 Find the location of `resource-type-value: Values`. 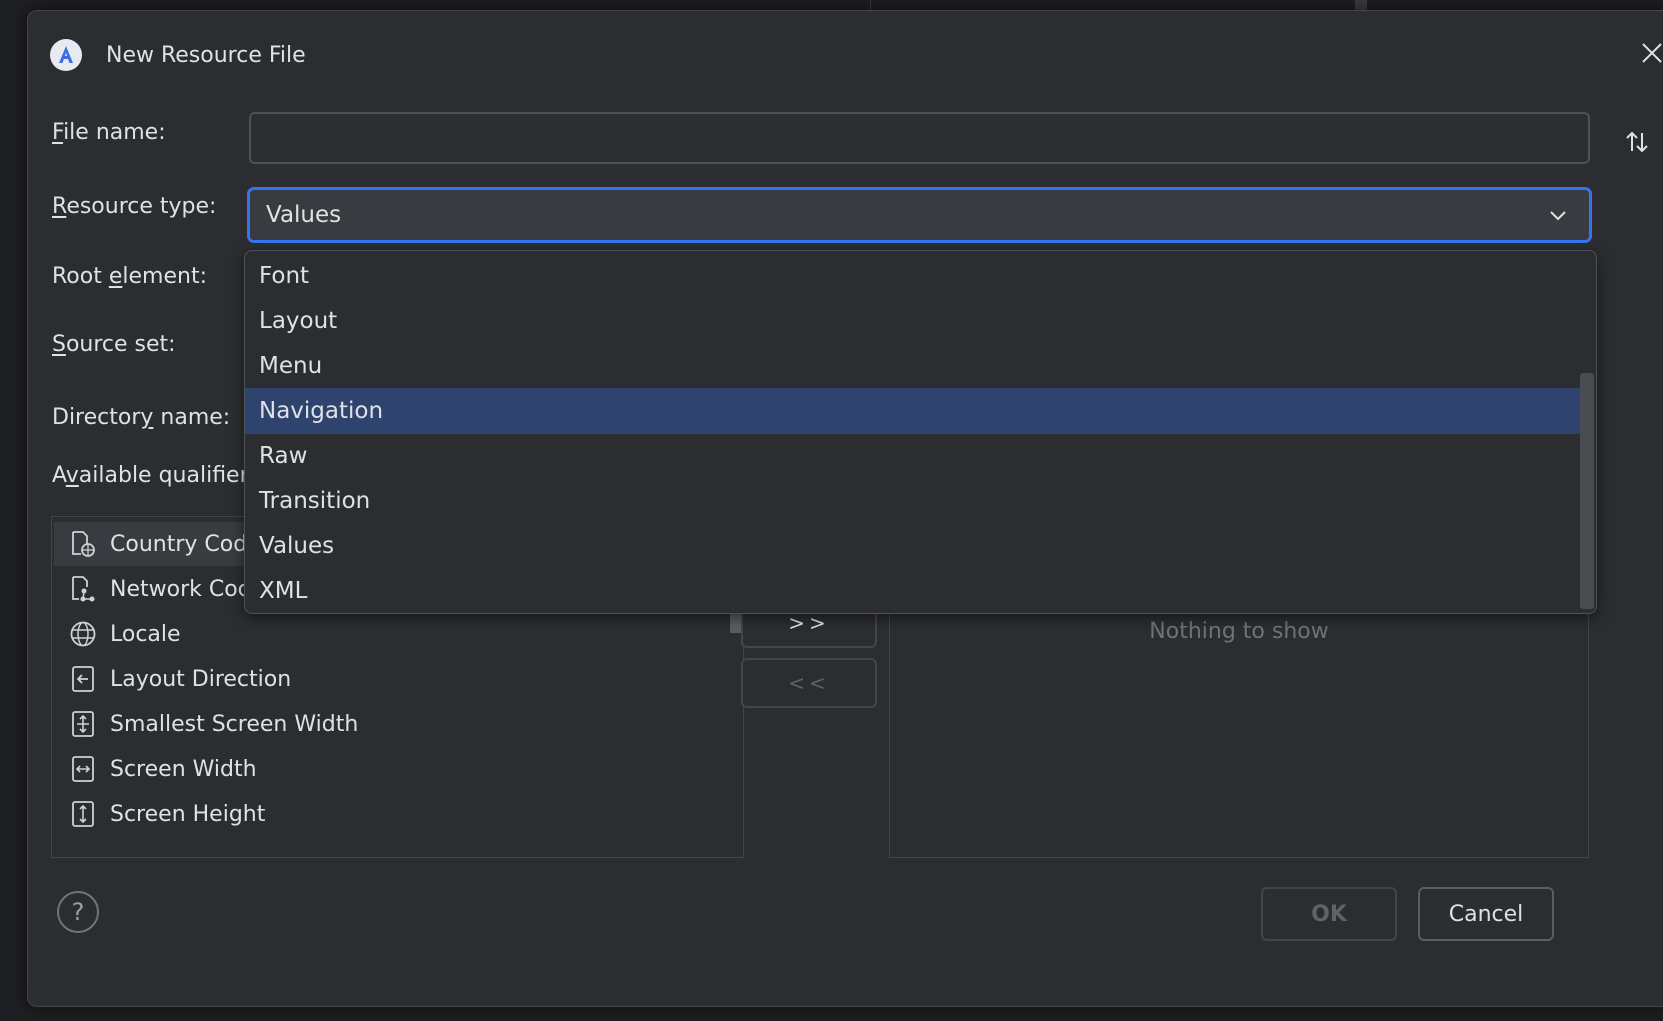

resource-type-value: Values is located at coordinates (304, 215).